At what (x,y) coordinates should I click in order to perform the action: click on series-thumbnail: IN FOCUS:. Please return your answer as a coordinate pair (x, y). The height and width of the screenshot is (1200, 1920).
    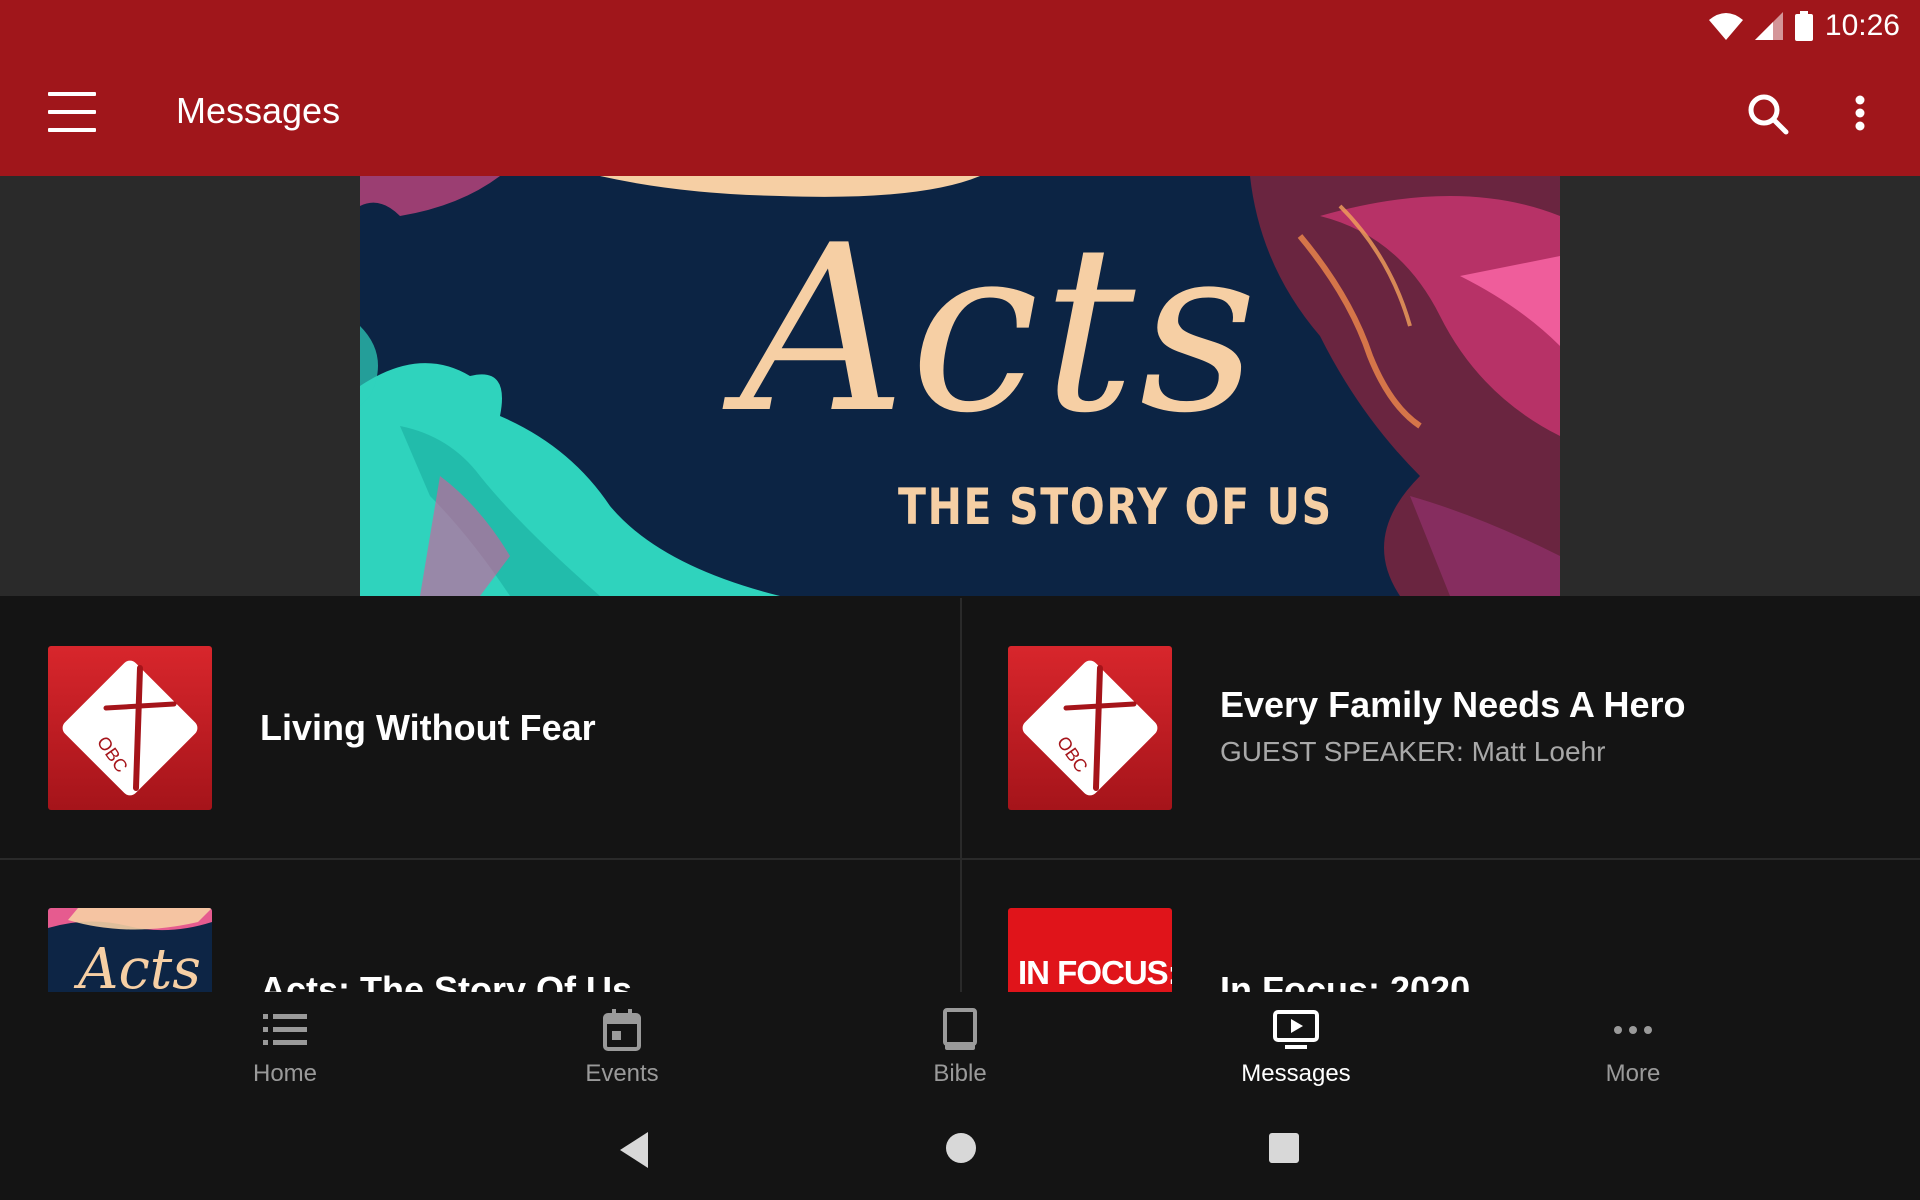
    Looking at the image, I should click on (1090, 950).